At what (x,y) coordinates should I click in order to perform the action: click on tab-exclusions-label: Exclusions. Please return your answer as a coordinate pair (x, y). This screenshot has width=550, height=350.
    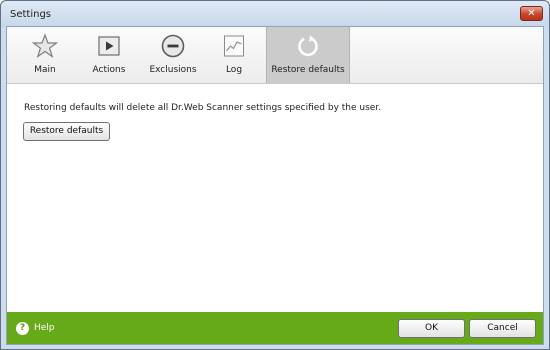
    Looking at the image, I should click on (173, 70).